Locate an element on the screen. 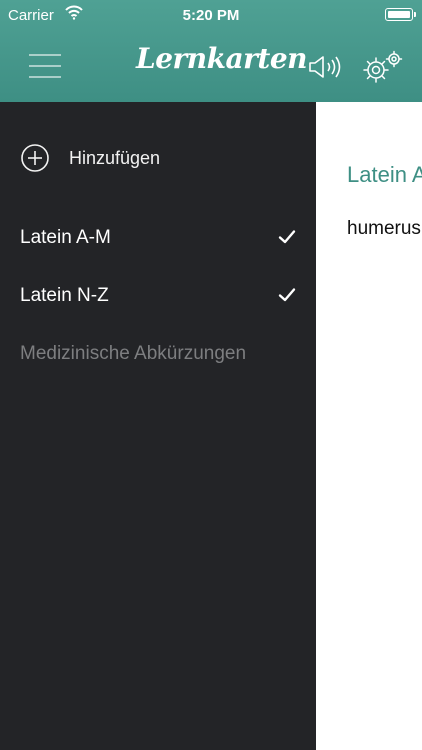  card-word: humerus is located at coordinates (384, 229).